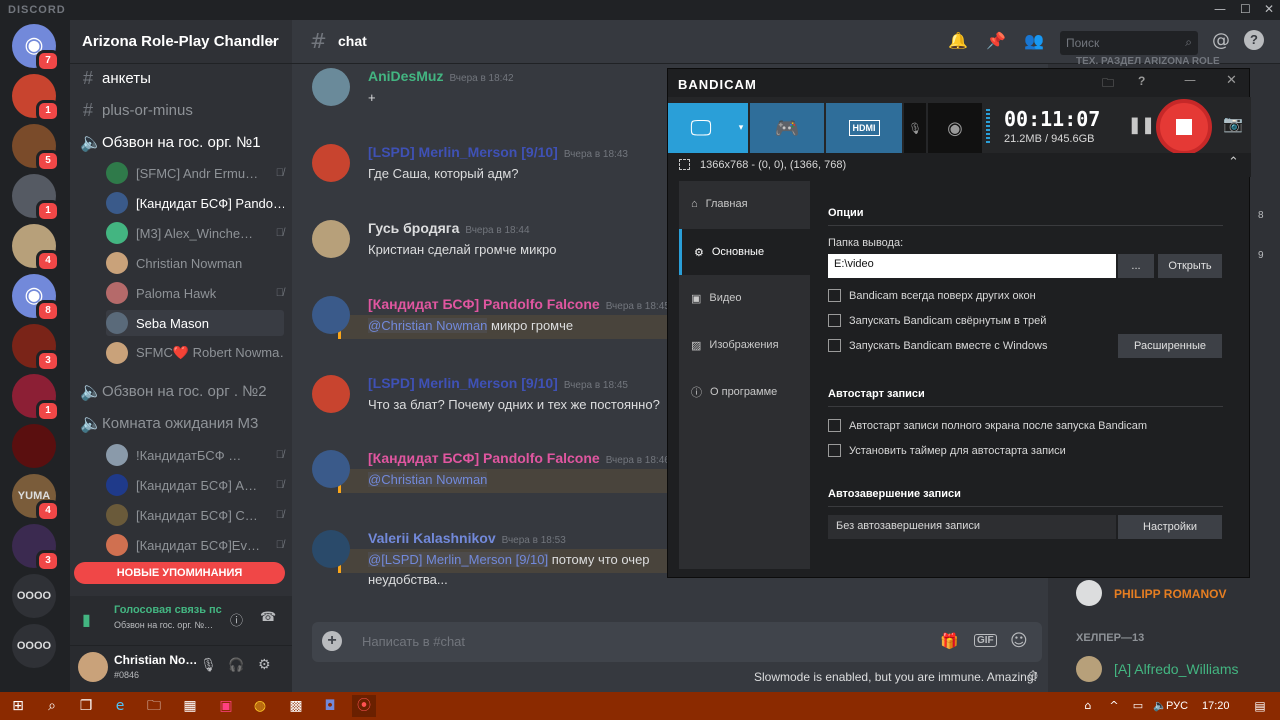 The image size is (1280, 720). I want to click on nav-about: ⓘ О программе, so click(744, 392).